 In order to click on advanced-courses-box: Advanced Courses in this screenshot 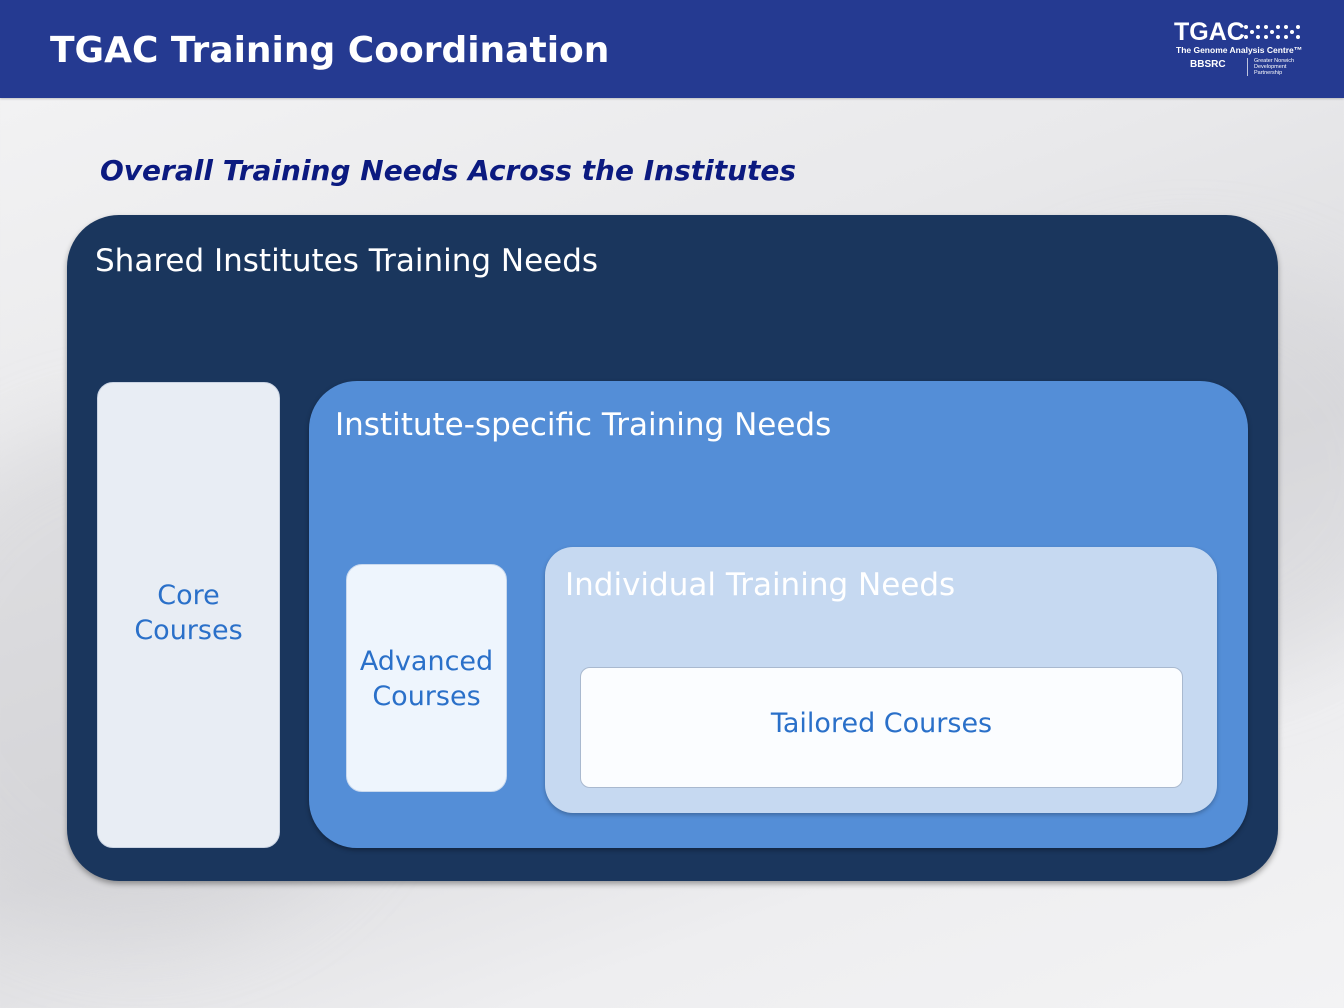, I will do `click(426, 678)`.